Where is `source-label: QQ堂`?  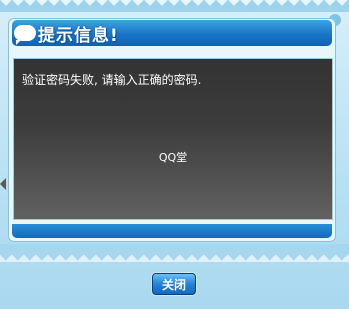
source-label: QQ堂 is located at coordinates (173, 157).